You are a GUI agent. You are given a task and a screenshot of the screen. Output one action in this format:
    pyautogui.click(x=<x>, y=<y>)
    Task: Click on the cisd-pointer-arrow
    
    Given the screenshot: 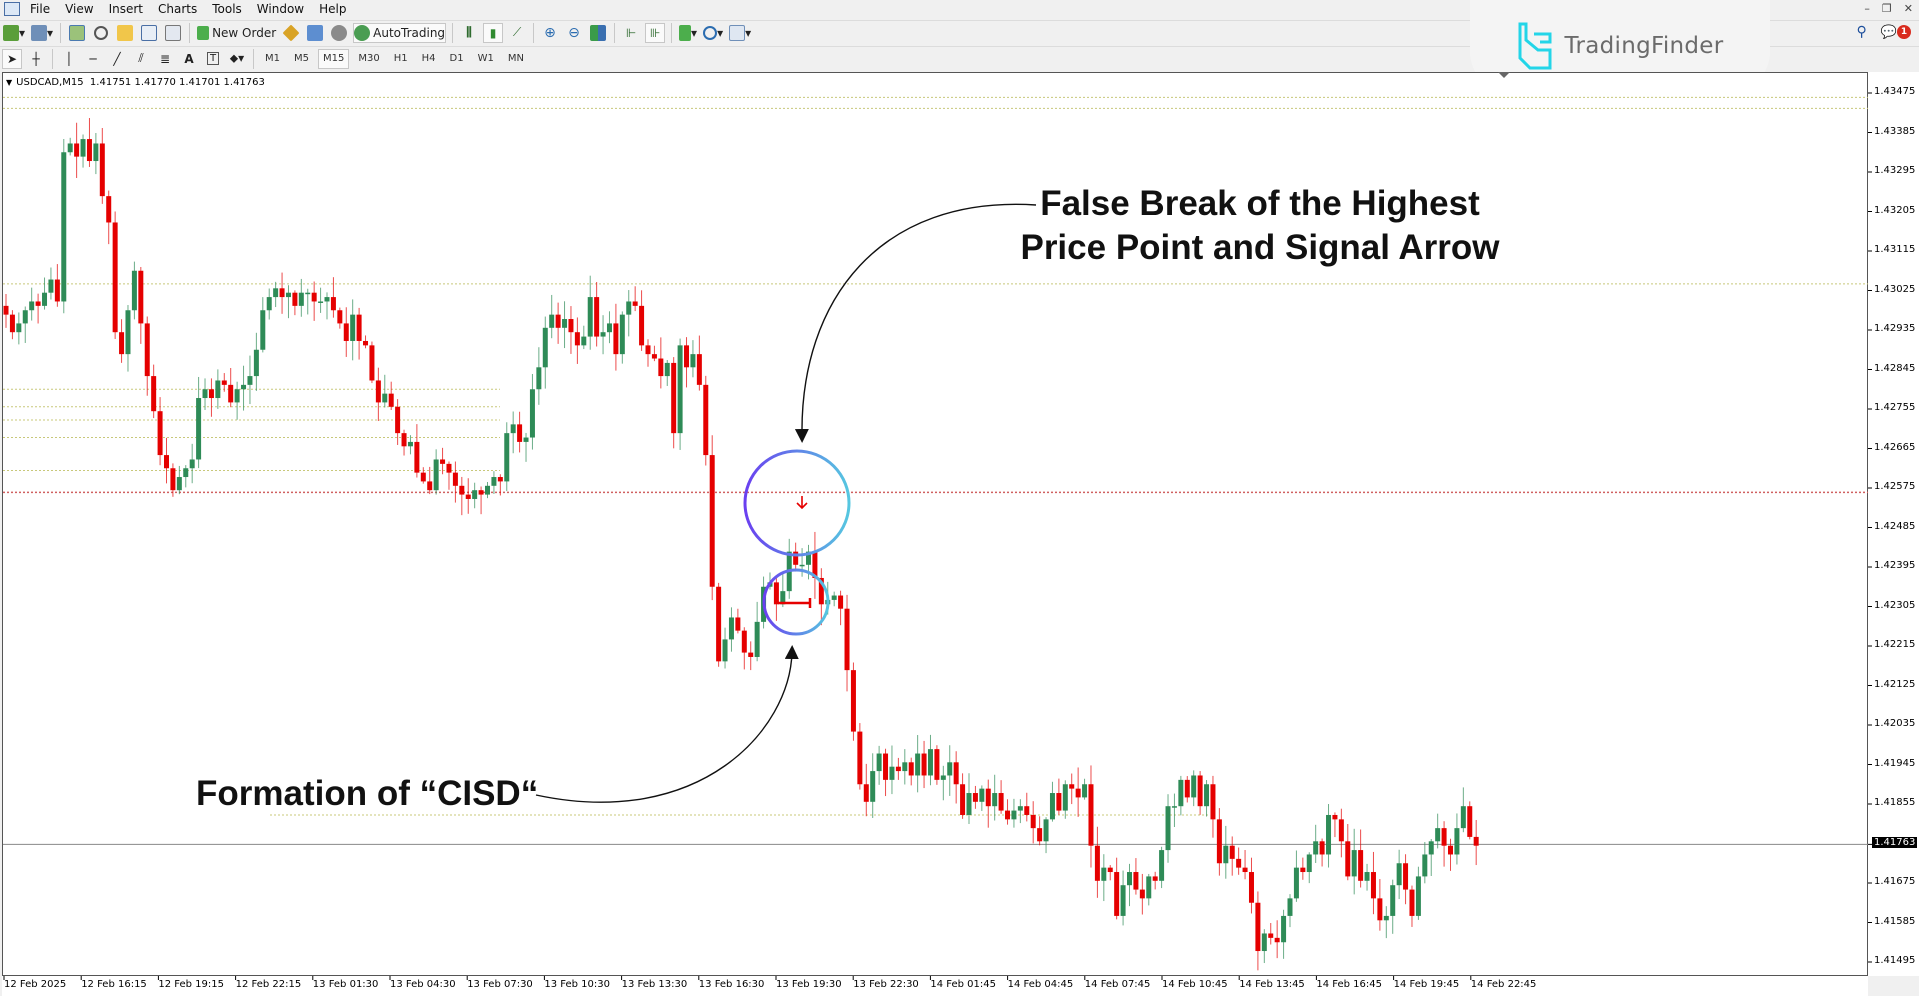 What is the action you would take?
    pyautogui.click(x=667, y=724)
    